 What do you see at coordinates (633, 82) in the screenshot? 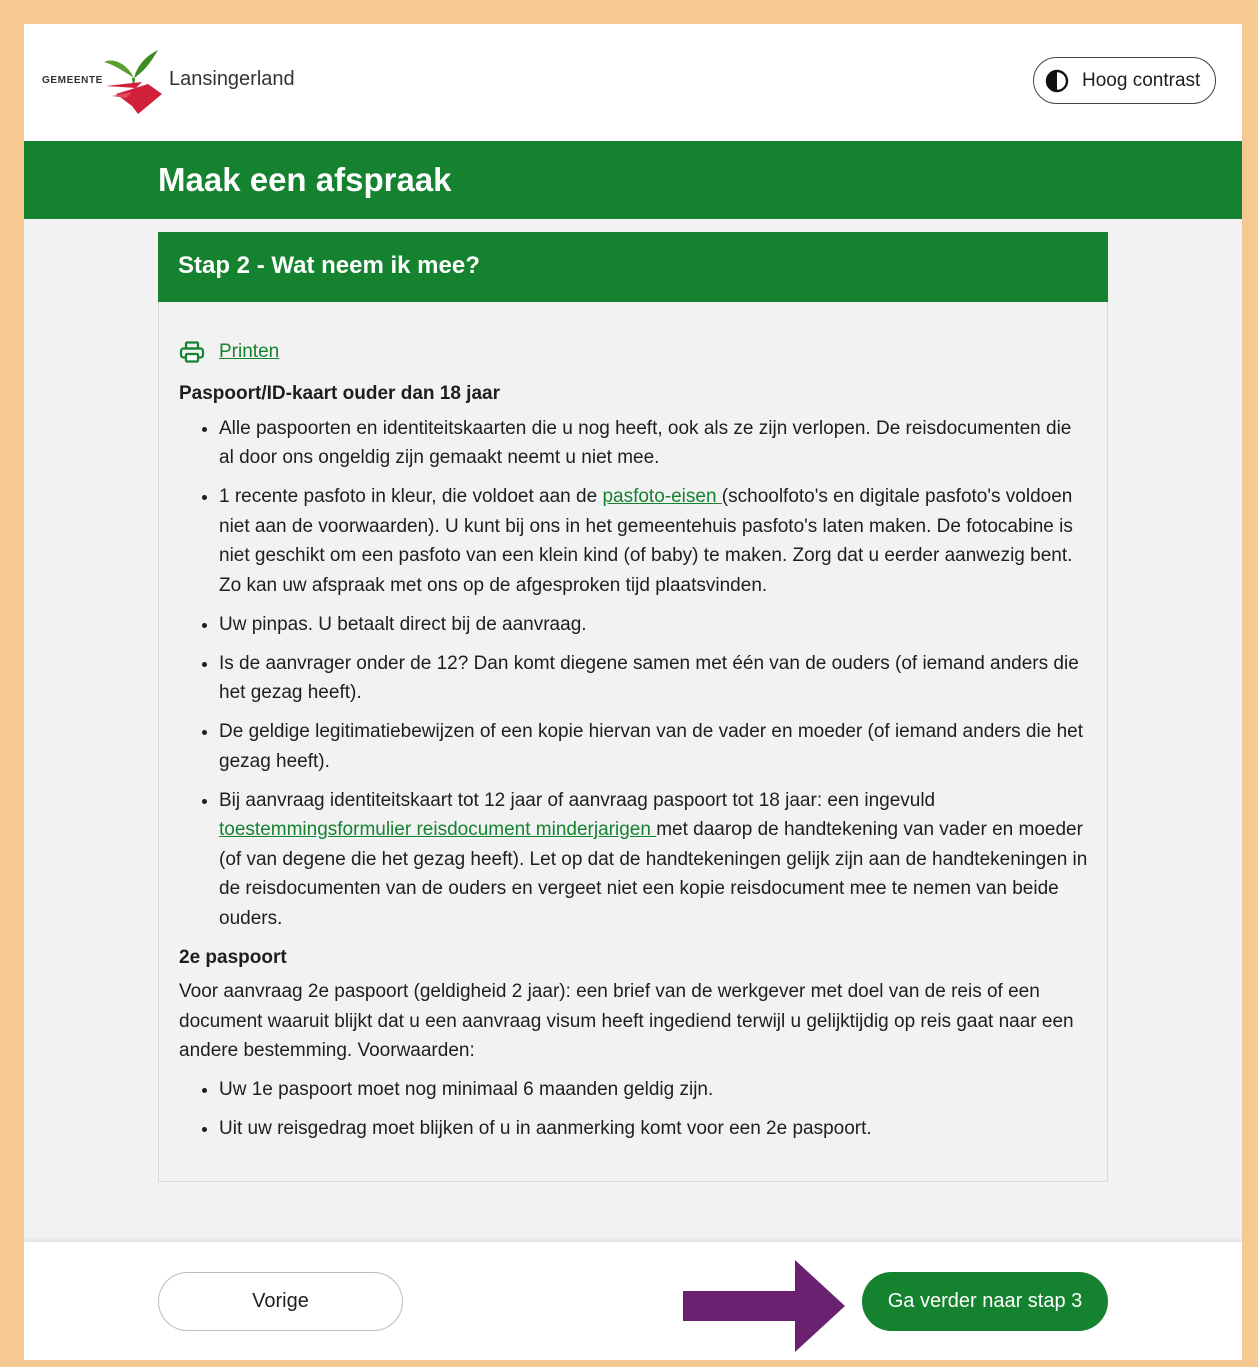
I see `top-header: GEMEENTE Lansingerland Hoog contrast` at bounding box center [633, 82].